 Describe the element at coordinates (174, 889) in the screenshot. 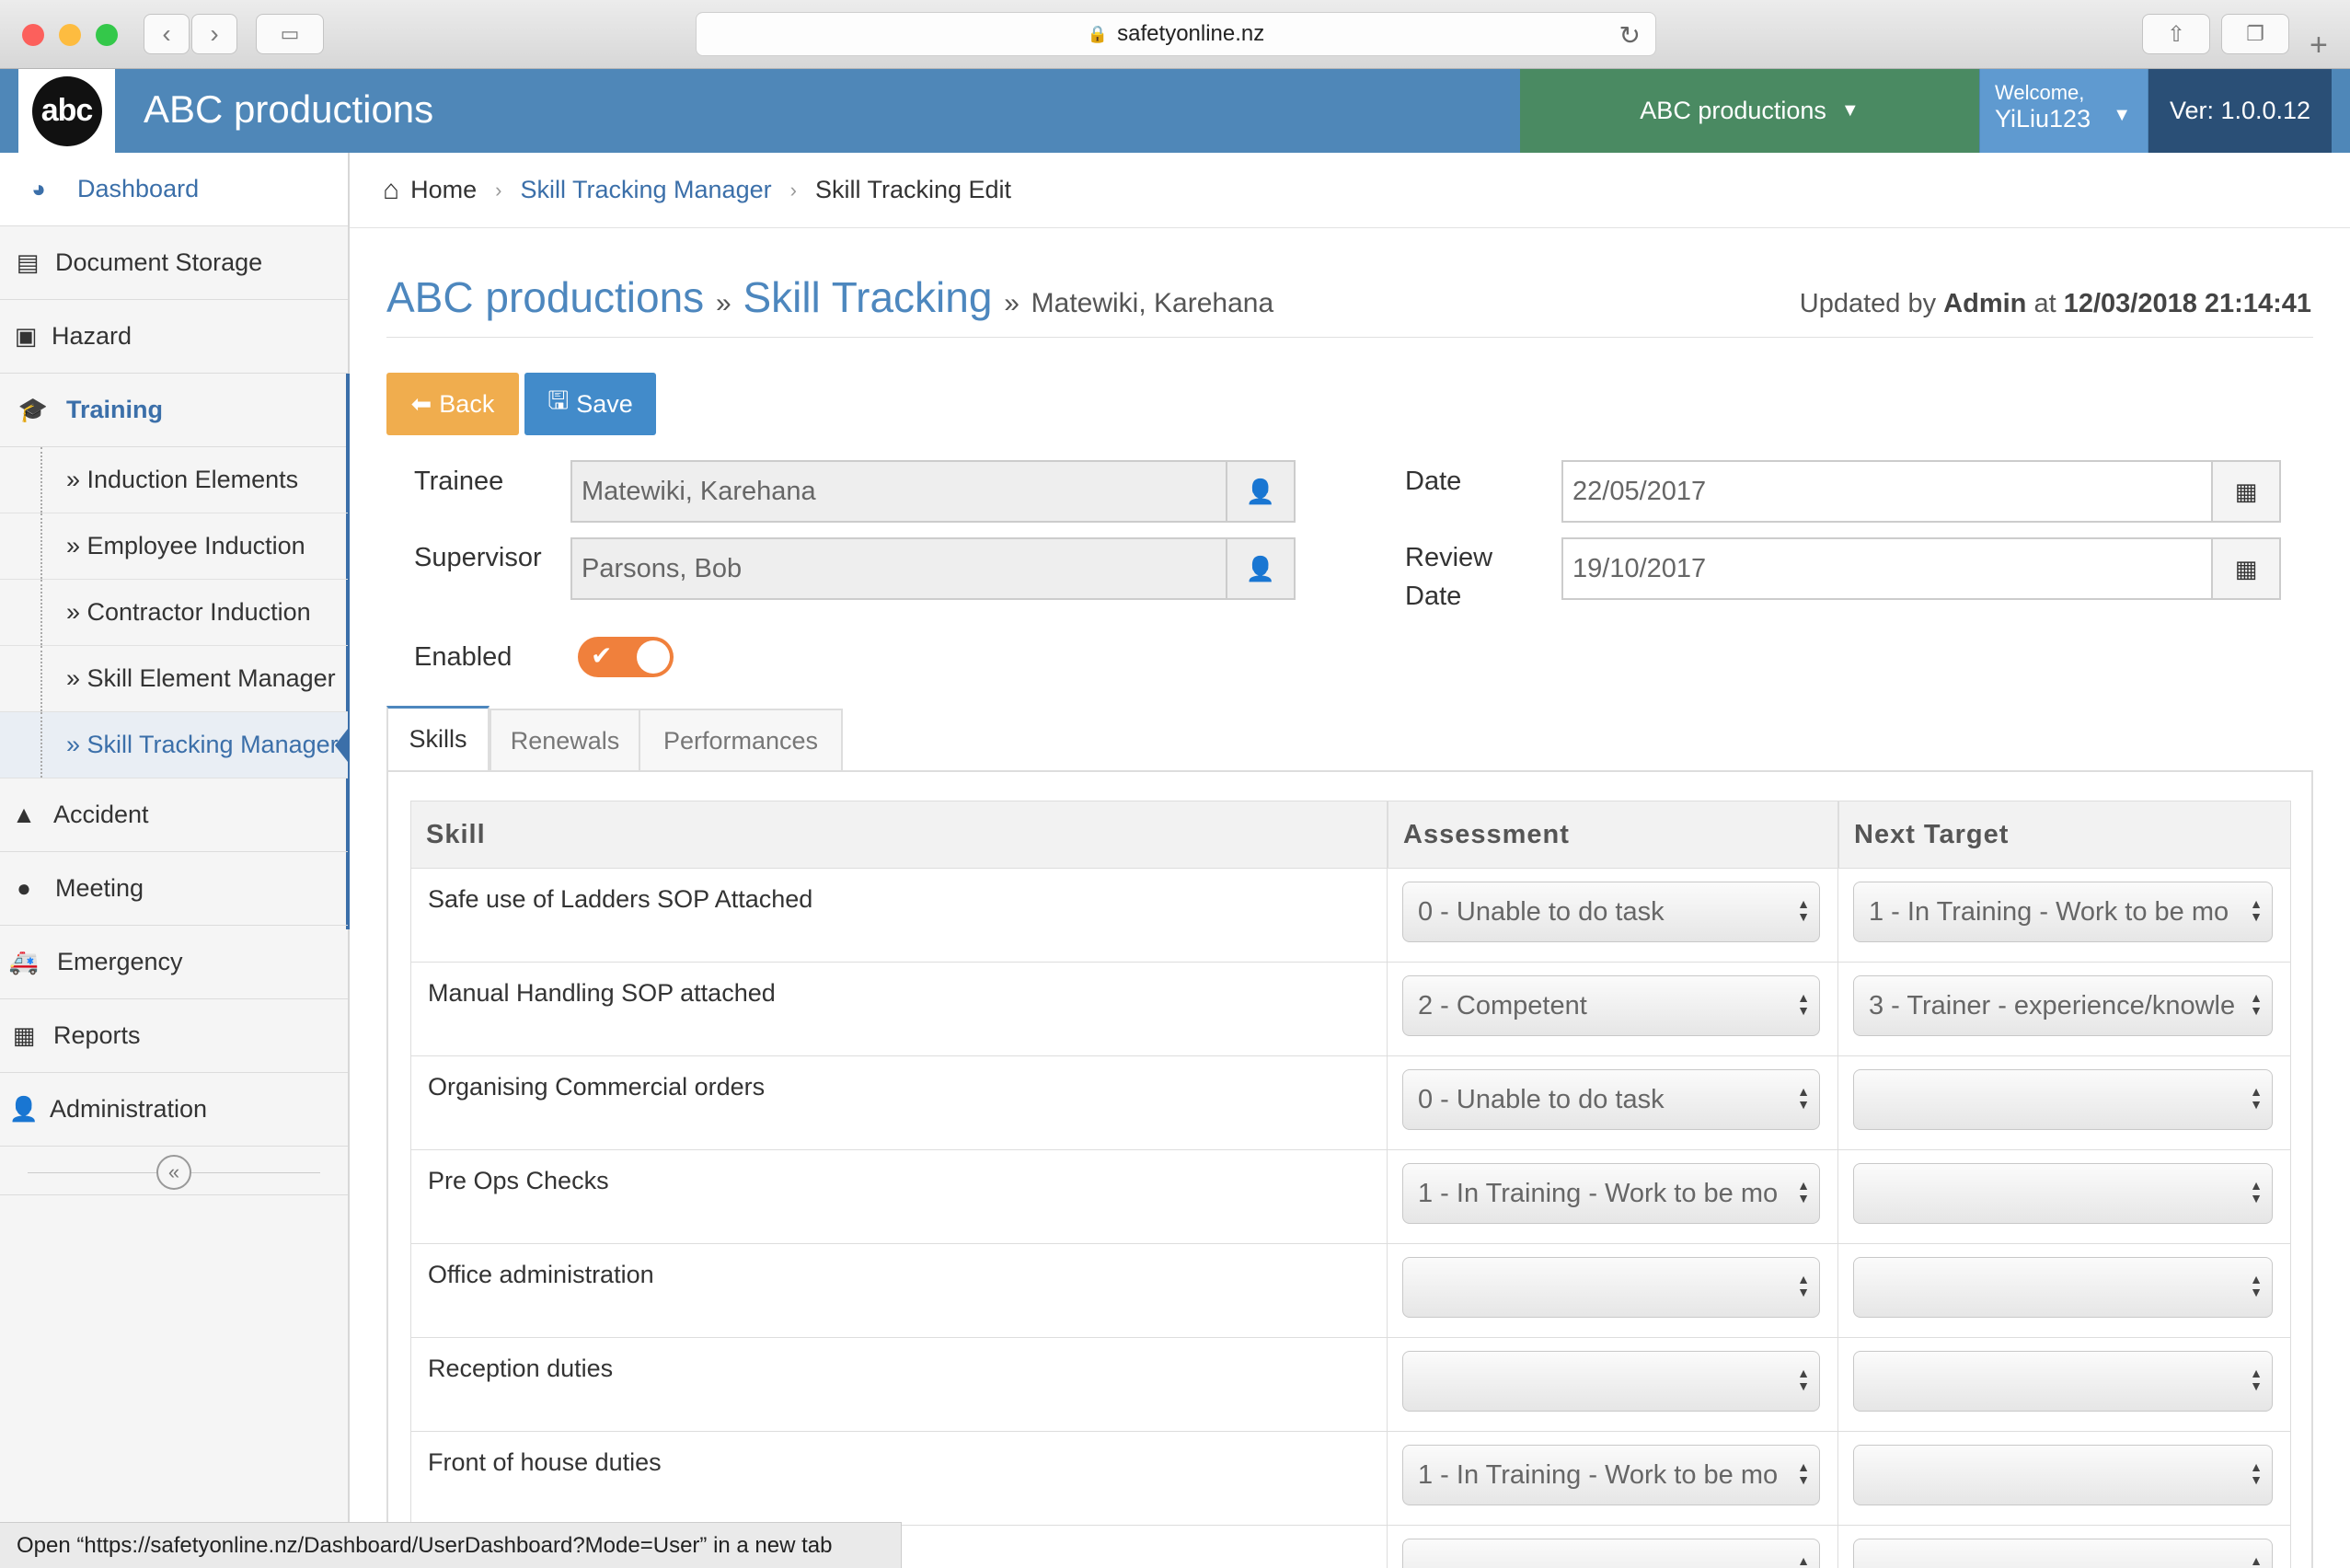

I see `sidebar-item-meeting: ● Meeting` at that location.